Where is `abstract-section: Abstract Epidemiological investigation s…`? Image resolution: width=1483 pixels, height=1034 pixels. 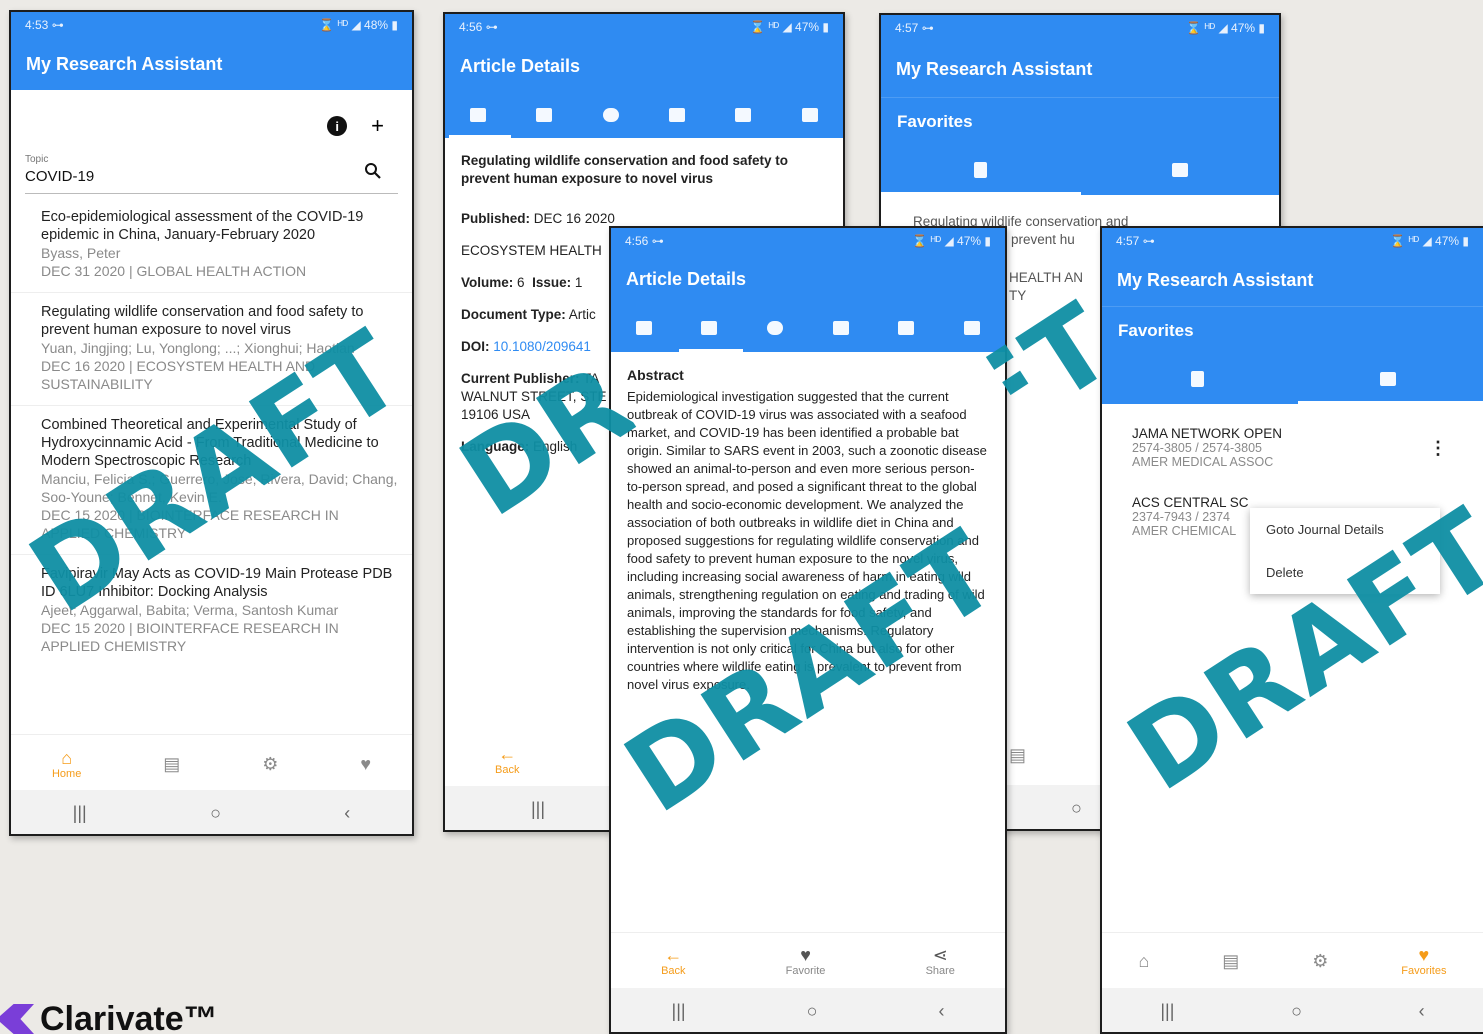
abstract-section: Abstract Epidemiological investigation s… is located at coordinates (808, 530).